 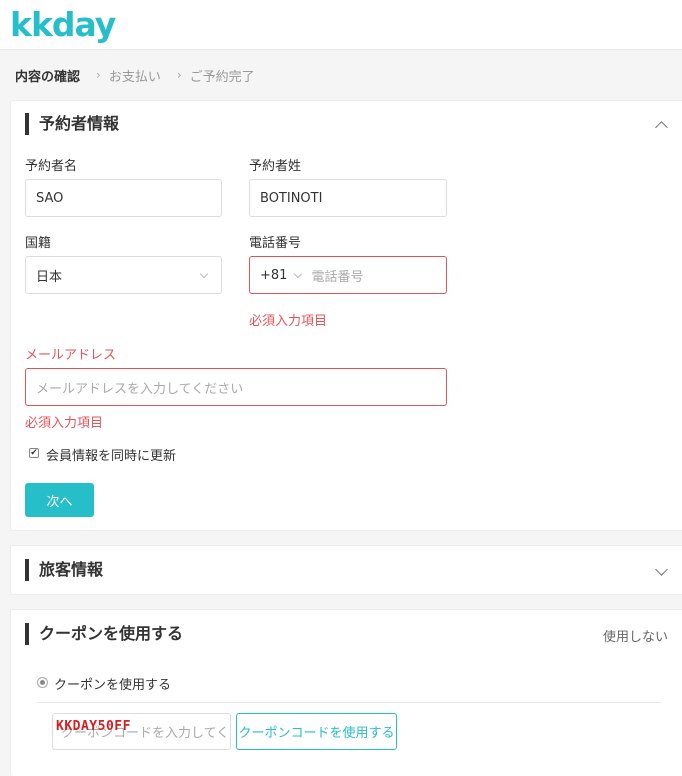 What do you see at coordinates (93, 726) in the screenshot?
I see `coupon-code-stamp: KKDAY50FF` at bounding box center [93, 726].